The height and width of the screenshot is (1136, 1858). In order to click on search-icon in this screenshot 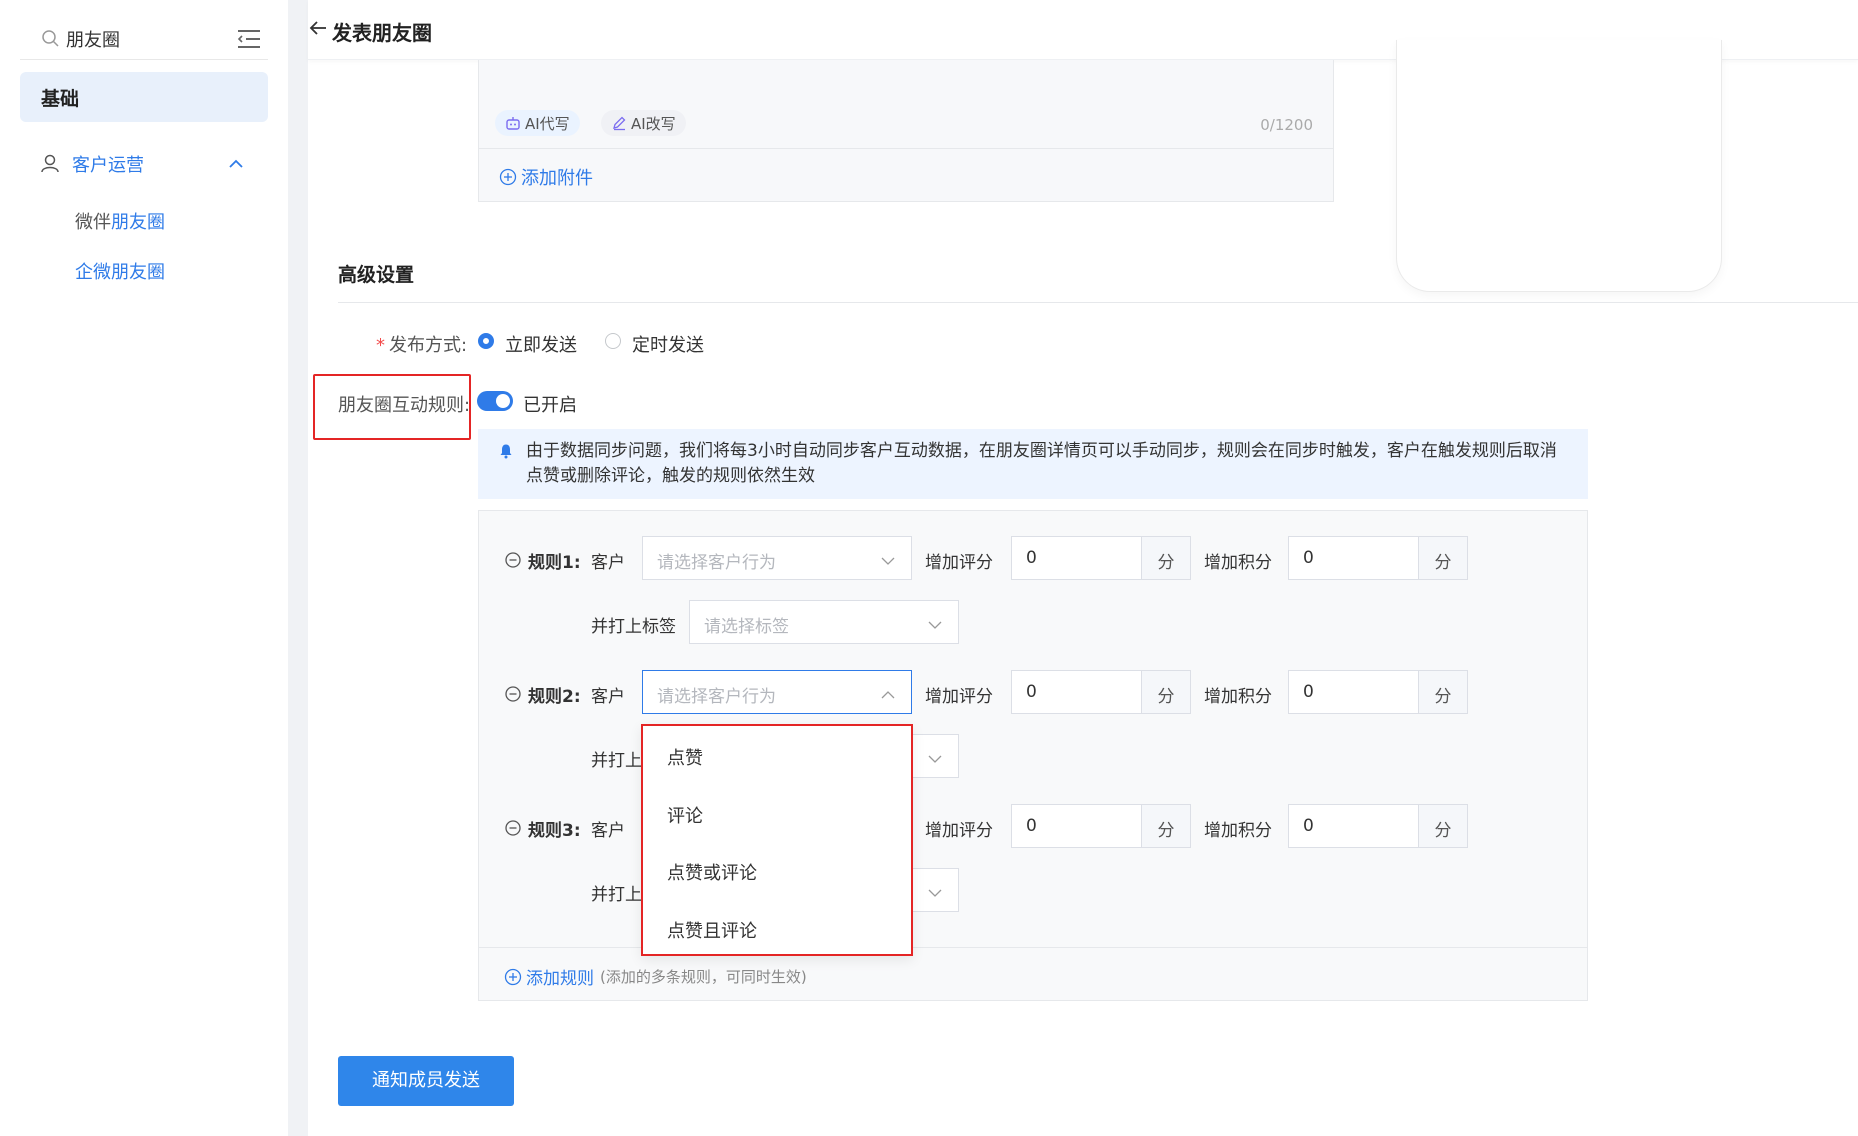, I will do `click(51, 39)`.